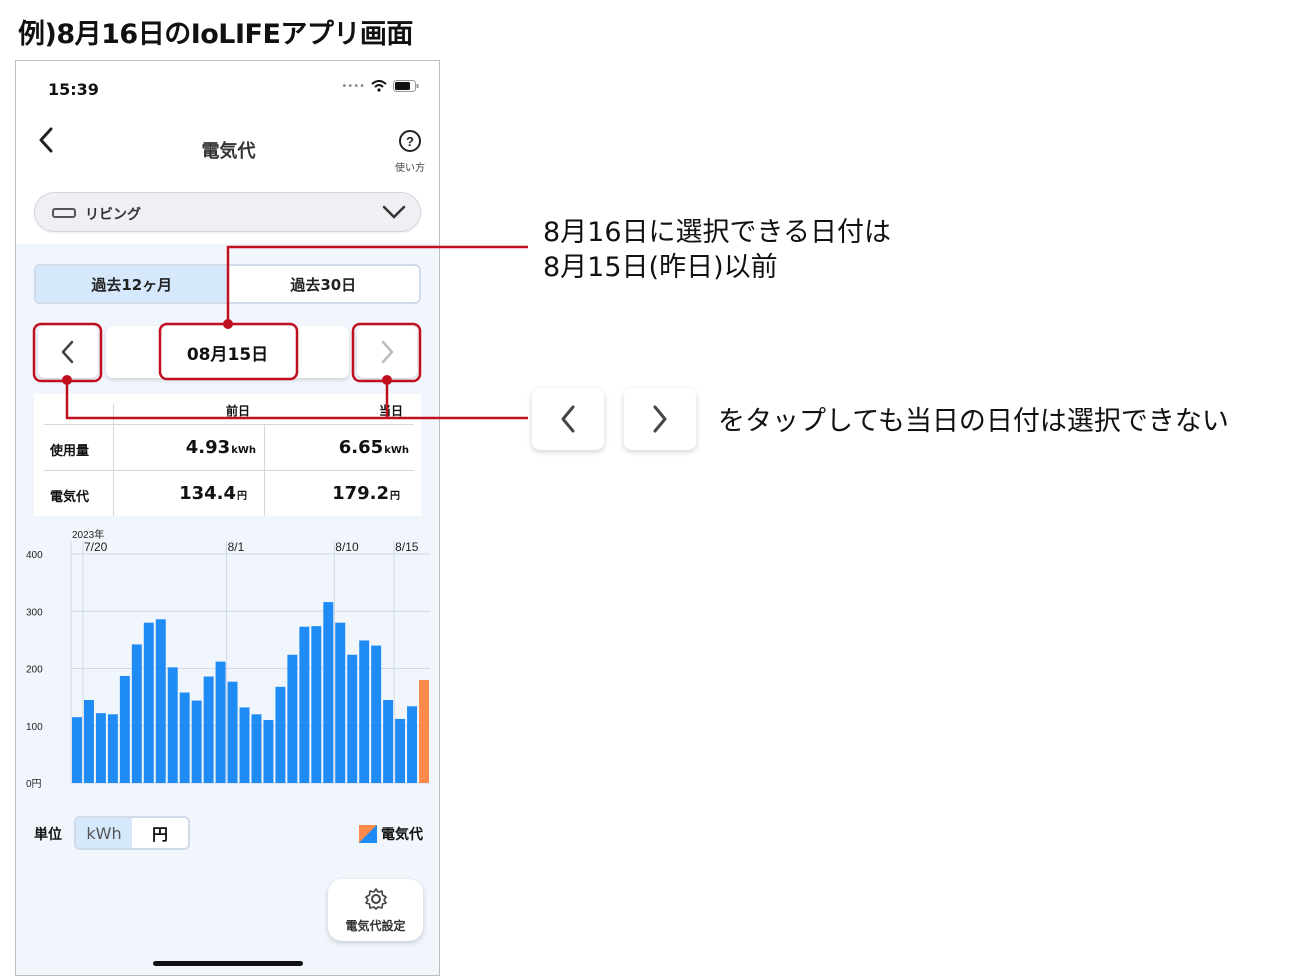 Image resolution: width=1300 pixels, height=977 pixels. I want to click on chevron-right-icon, so click(660, 419).